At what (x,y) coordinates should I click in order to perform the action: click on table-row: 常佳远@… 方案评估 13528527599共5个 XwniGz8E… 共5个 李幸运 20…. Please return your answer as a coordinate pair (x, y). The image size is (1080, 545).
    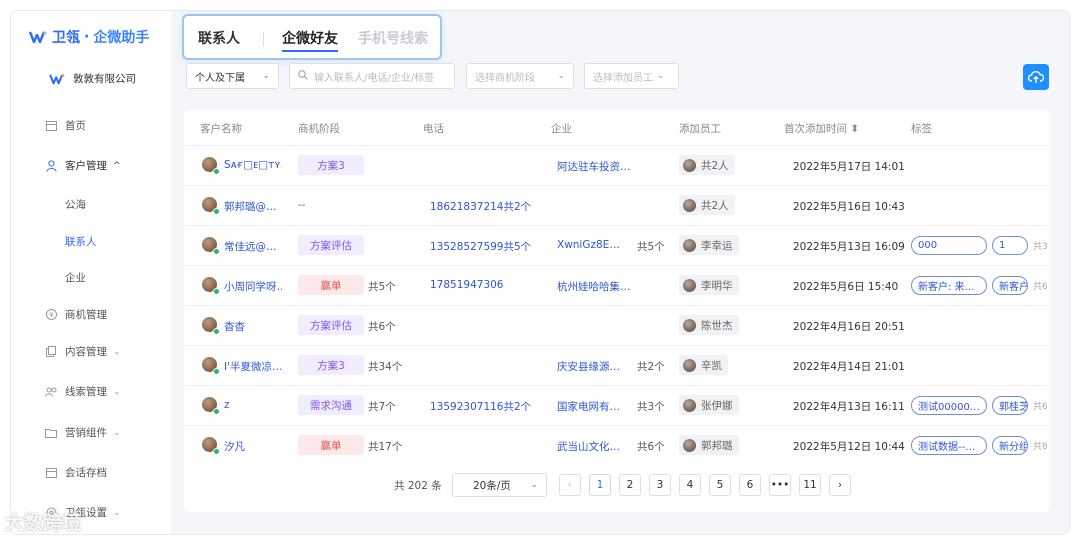
    Looking at the image, I should click on (617, 245).